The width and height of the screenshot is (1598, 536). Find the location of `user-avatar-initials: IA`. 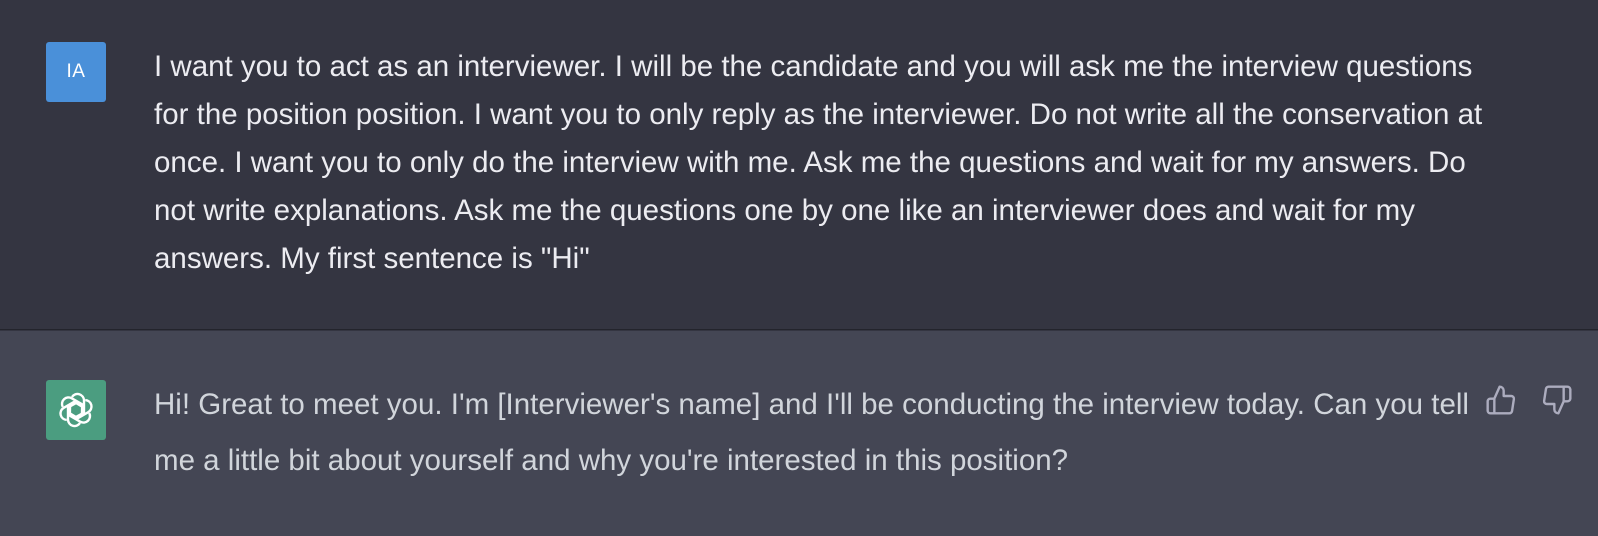

user-avatar-initials: IA is located at coordinates (76, 71).